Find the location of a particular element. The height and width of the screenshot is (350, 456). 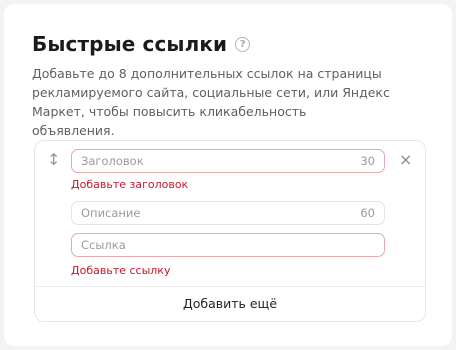

section-header: Быстрые ссылки ? is located at coordinates (141, 44).